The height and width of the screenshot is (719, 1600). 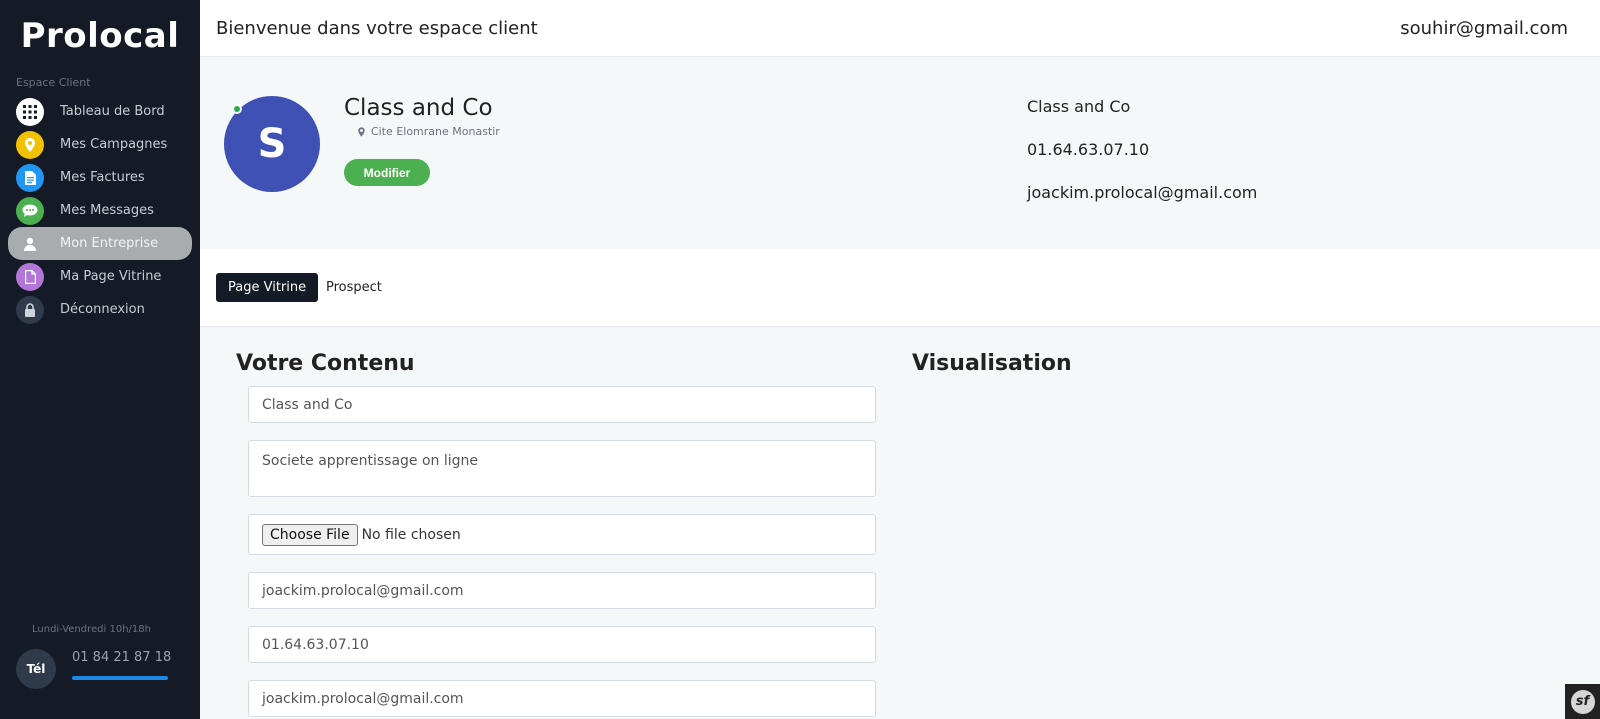 What do you see at coordinates (30, 177) in the screenshot?
I see `document-icon` at bounding box center [30, 177].